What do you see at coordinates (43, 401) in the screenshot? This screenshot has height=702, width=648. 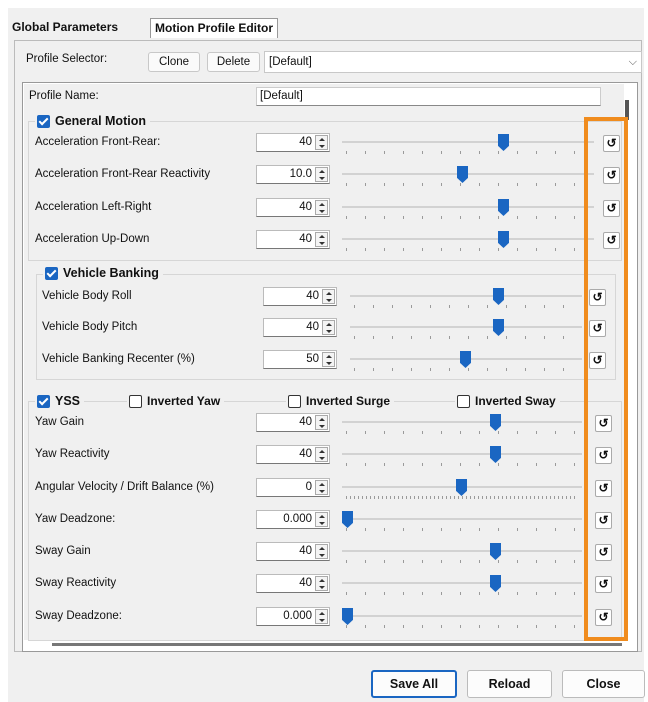 I see `yss-checkbox` at bounding box center [43, 401].